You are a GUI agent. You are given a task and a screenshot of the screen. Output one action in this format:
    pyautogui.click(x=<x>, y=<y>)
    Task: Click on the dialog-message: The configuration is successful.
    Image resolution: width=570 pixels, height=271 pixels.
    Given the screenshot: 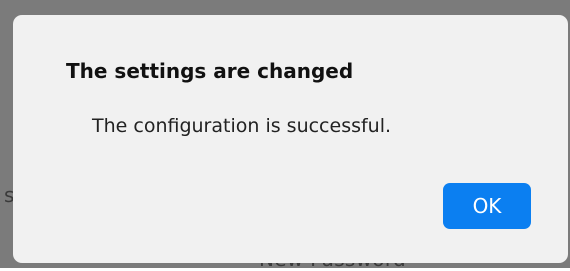 What is the action you would take?
    pyautogui.click(x=242, y=126)
    